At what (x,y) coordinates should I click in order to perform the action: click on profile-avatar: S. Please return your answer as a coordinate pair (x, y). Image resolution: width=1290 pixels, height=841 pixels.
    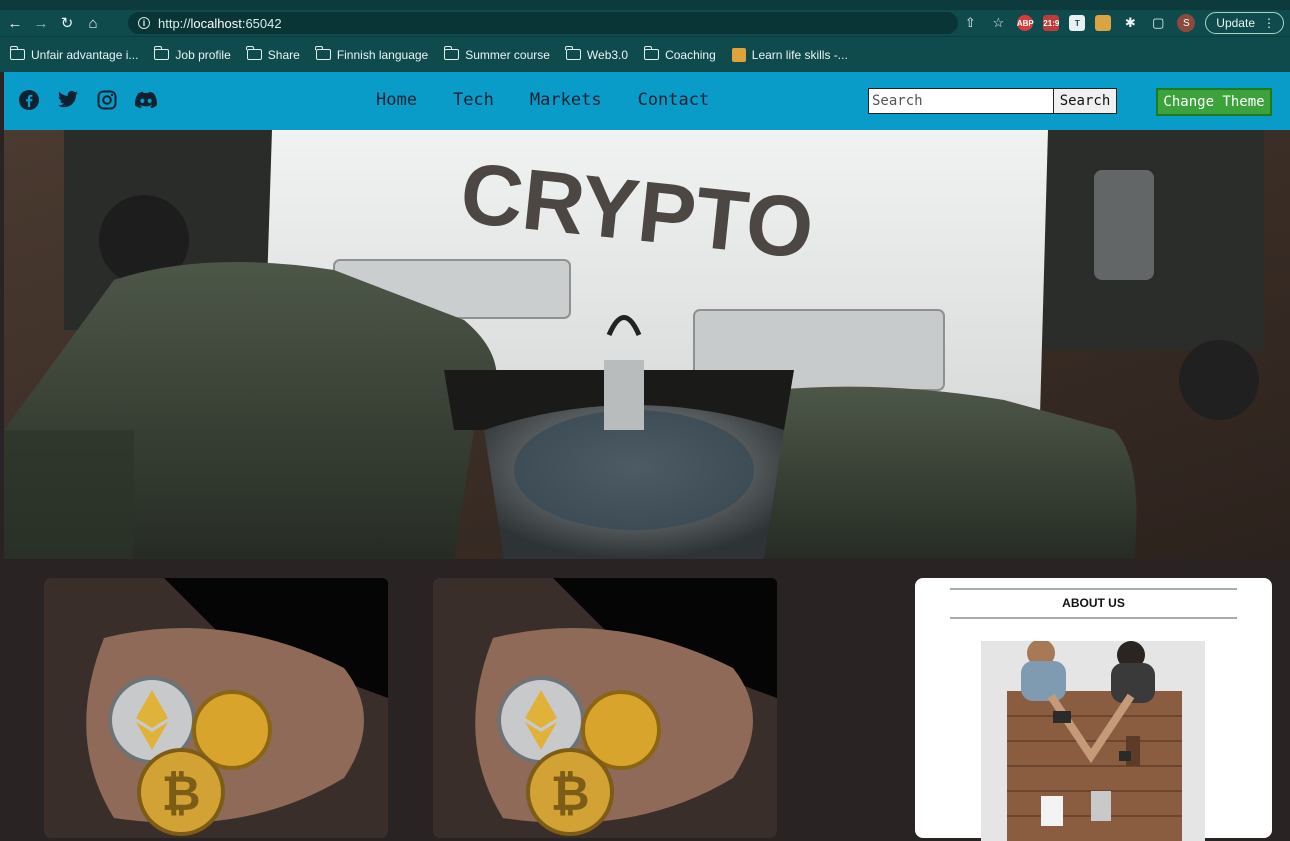
    Looking at the image, I should click on (1186, 23).